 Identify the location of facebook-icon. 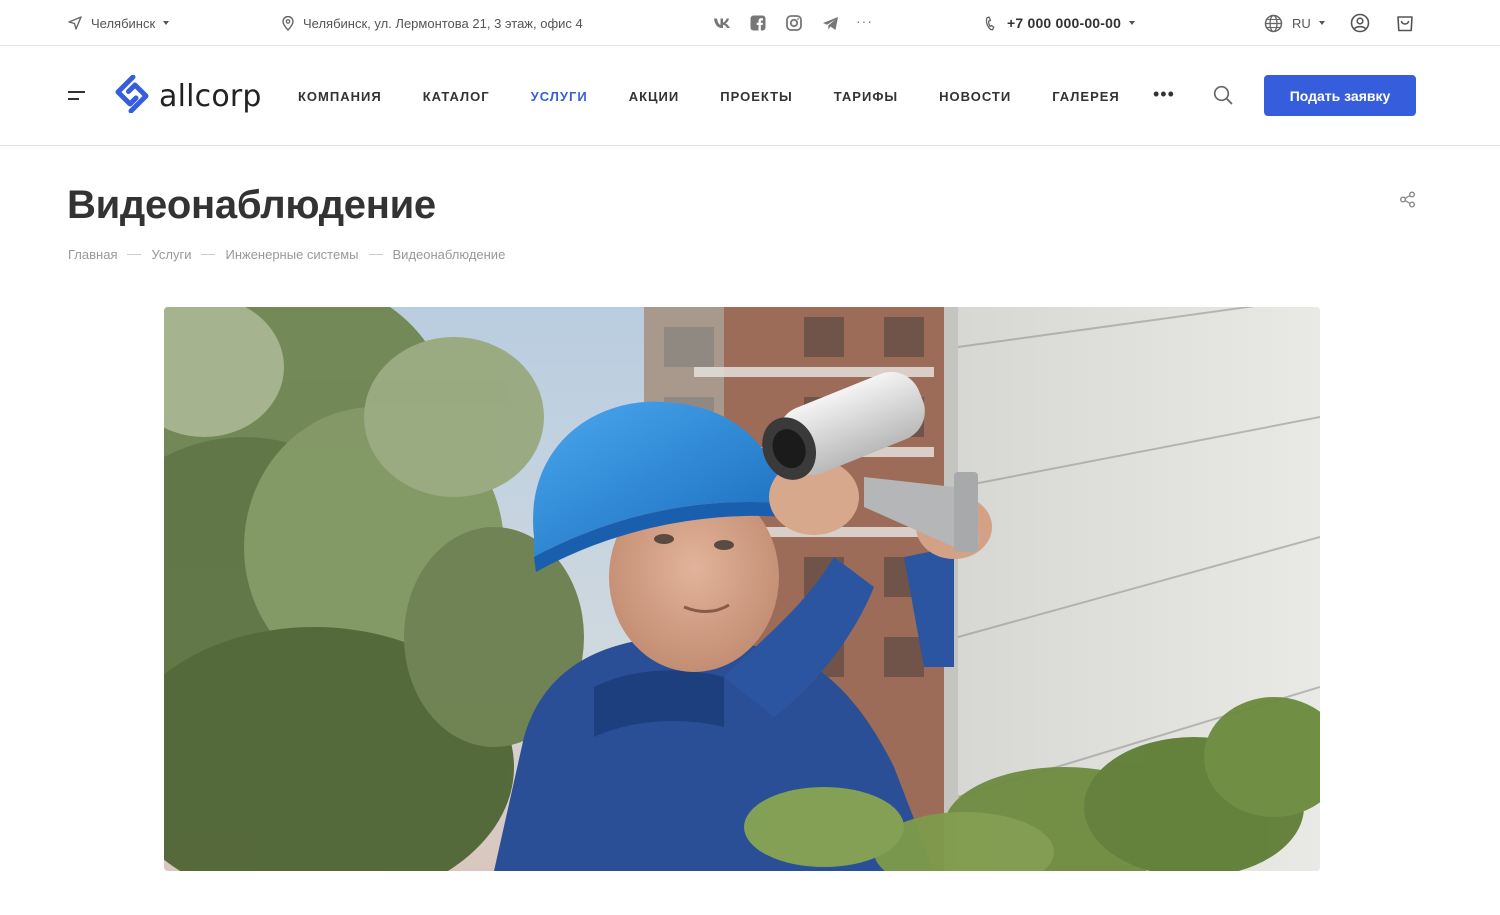
(758, 23).